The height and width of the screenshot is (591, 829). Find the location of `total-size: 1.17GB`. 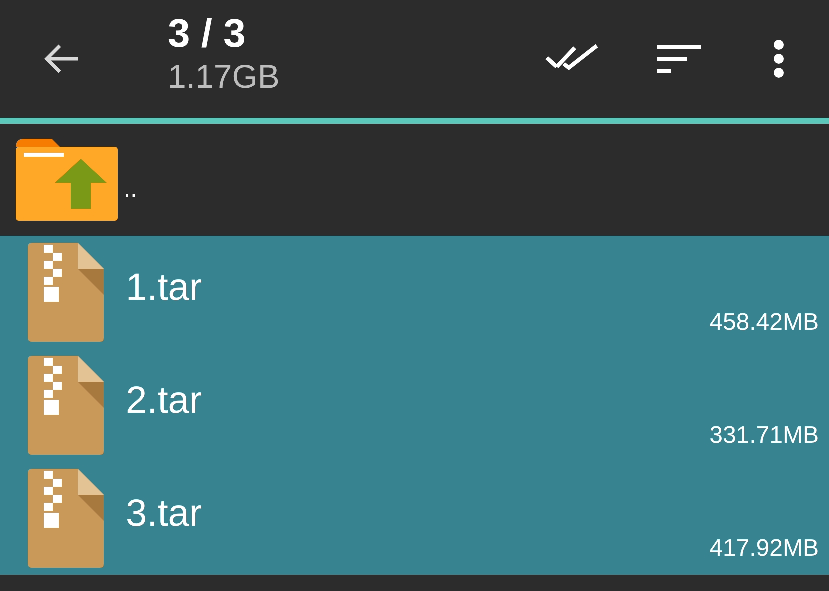

total-size: 1.17GB is located at coordinates (224, 77).